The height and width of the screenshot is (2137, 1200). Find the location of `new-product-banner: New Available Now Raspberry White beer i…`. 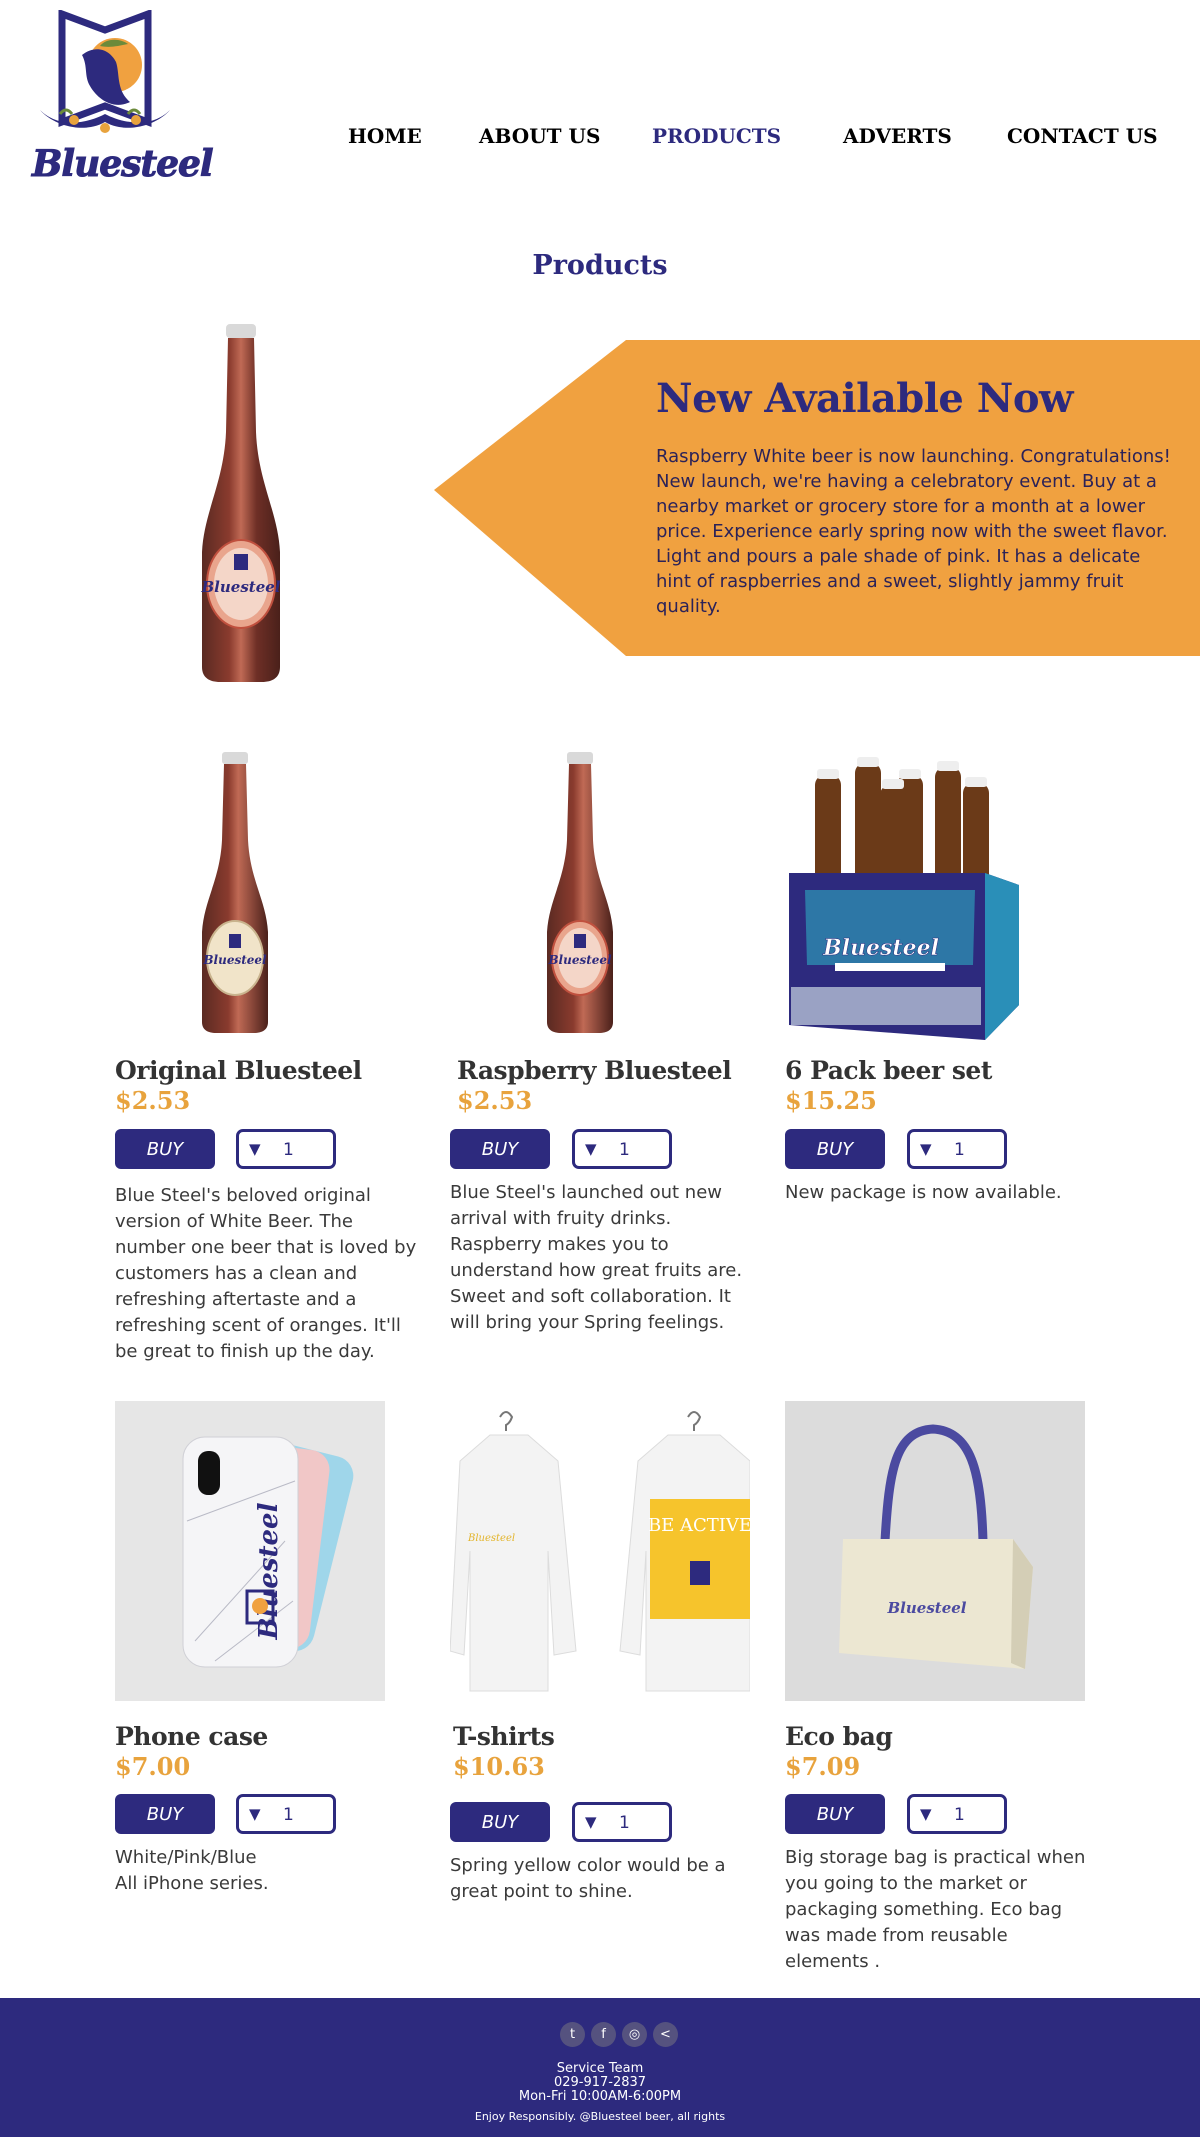

new-product-banner: New Available Now Raspberry White beer i… is located at coordinates (817, 498).